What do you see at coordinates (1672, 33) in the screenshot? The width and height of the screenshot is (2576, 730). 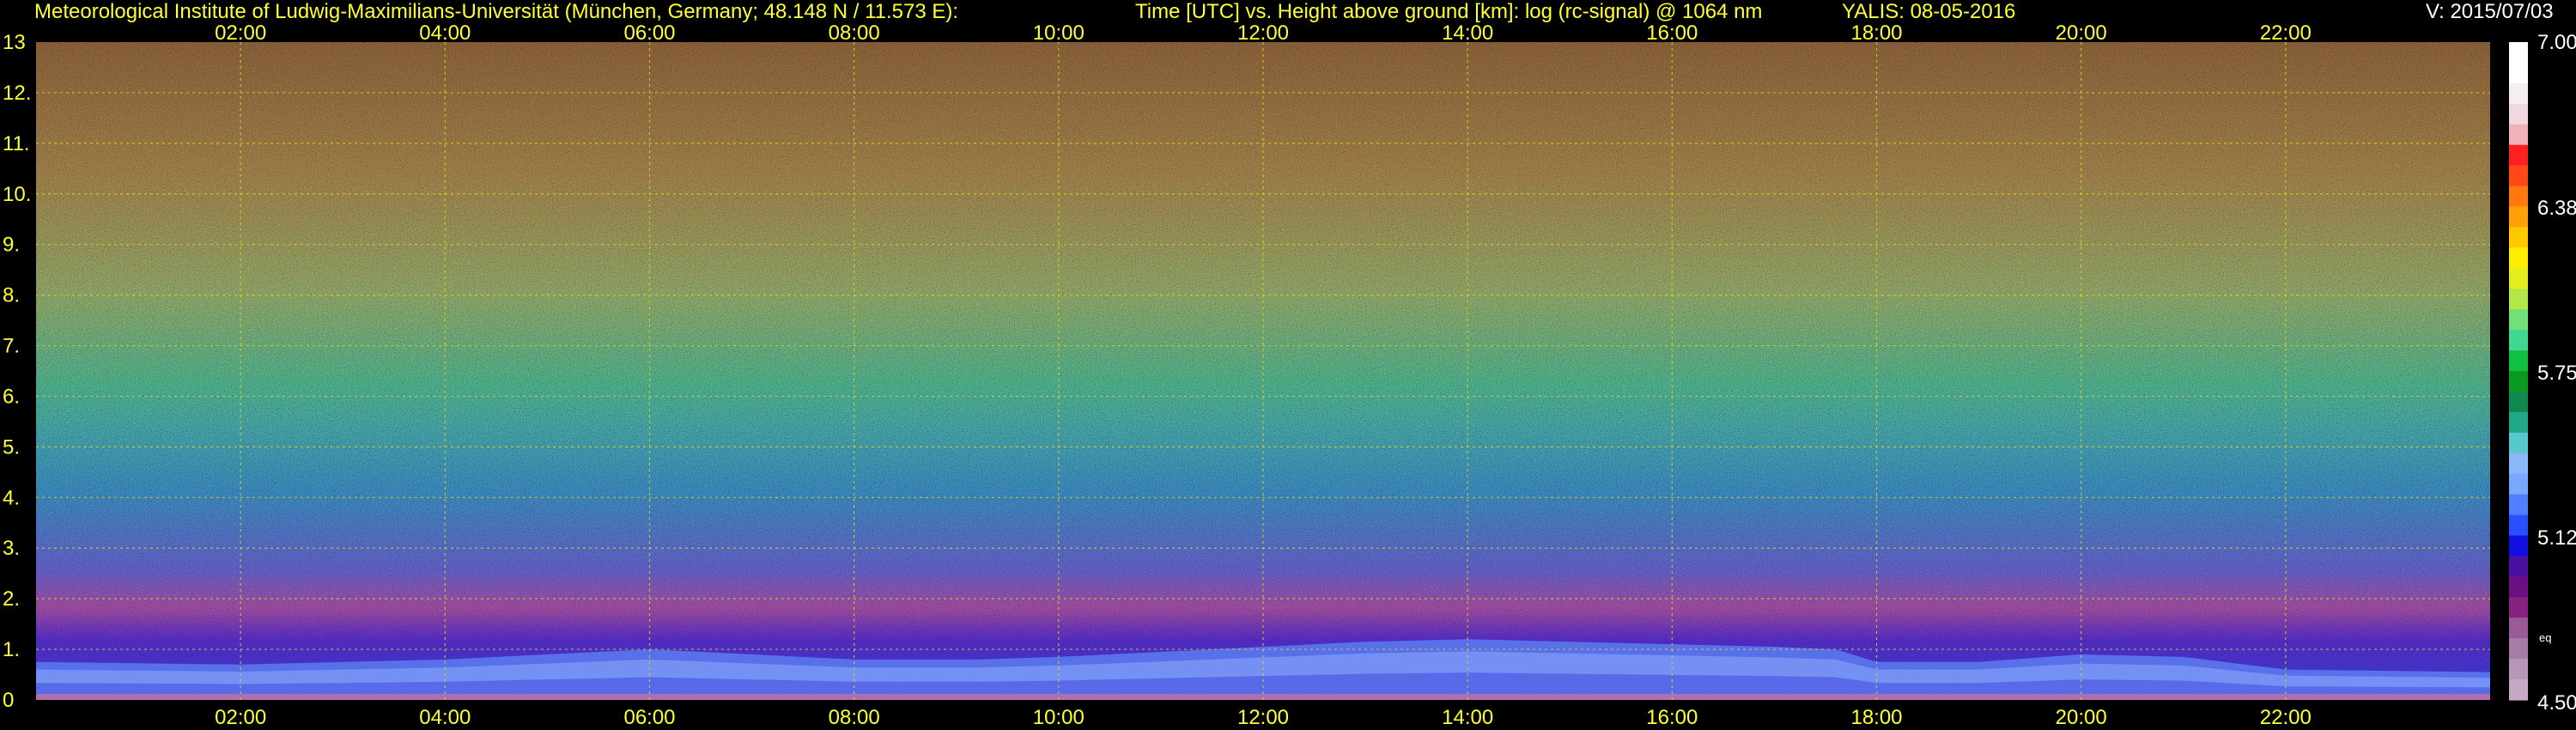 I see `x-tick-label-top: 16:00` at bounding box center [1672, 33].